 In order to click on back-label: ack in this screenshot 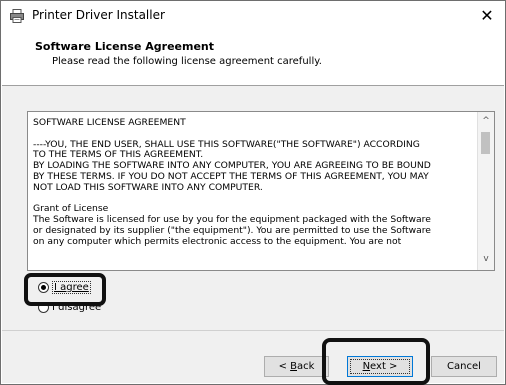, I will do `click(306, 366)`.